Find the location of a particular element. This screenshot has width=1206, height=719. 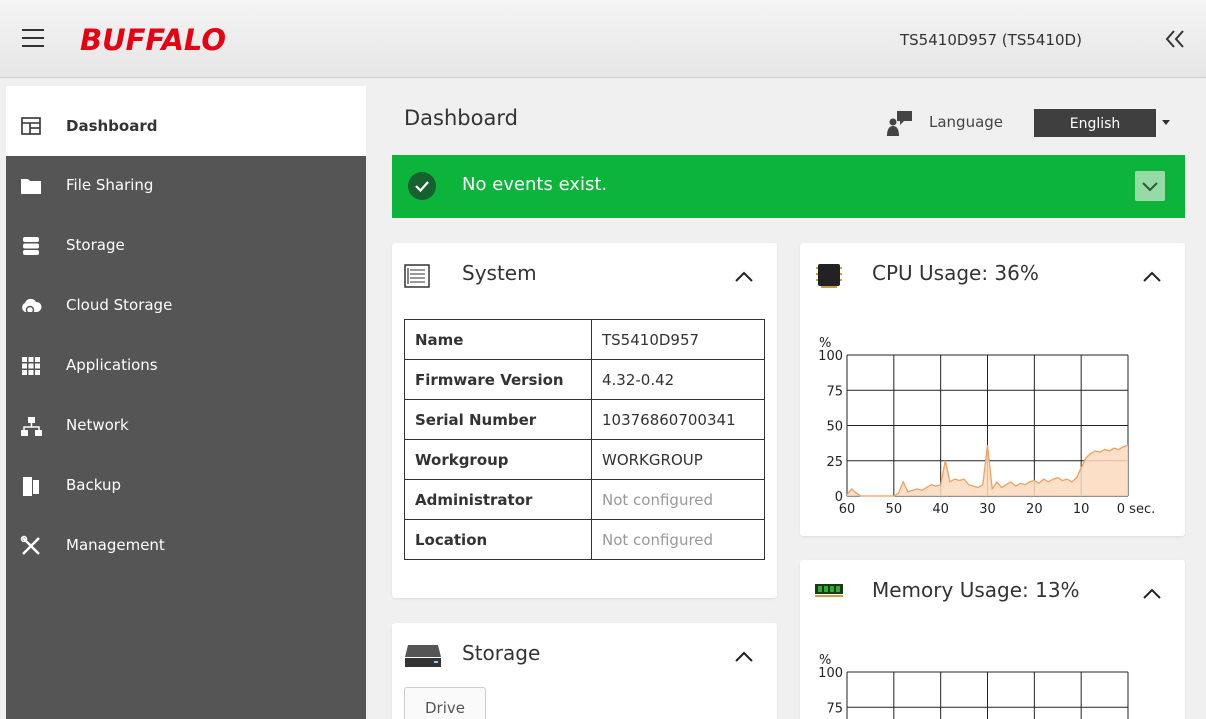

table-row: Workgroup WORKGROUP is located at coordinates (584, 459).